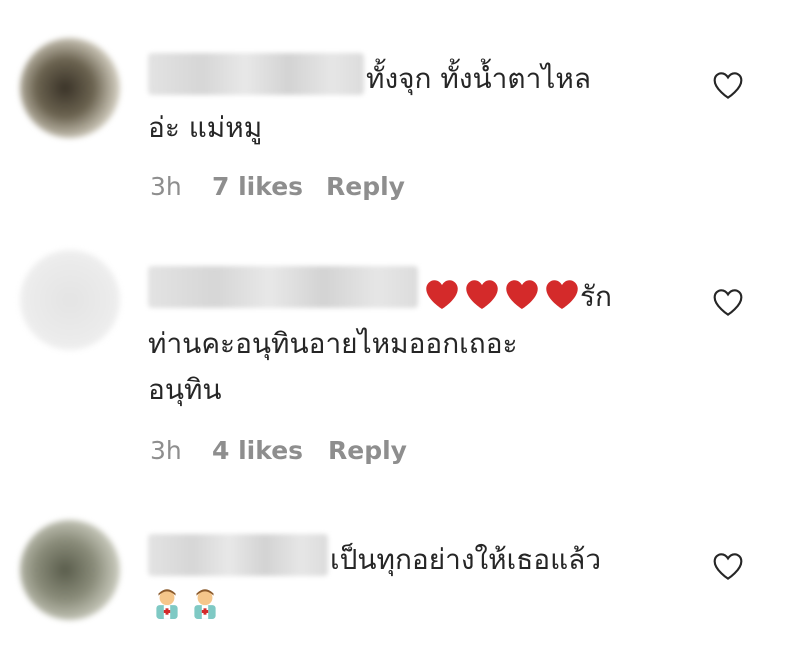 This screenshot has height=653, width=800. I want to click on emoji-row, so click(188, 603).